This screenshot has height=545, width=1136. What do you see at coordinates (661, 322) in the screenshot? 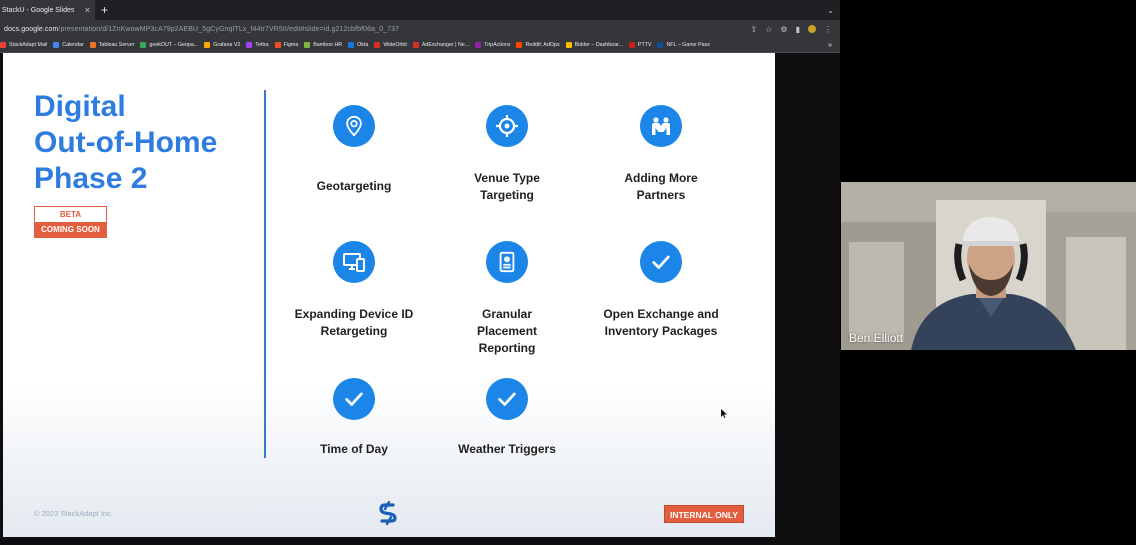
I see `feature-label: Open Exchange and Inventory Packages` at bounding box center [661, 322].